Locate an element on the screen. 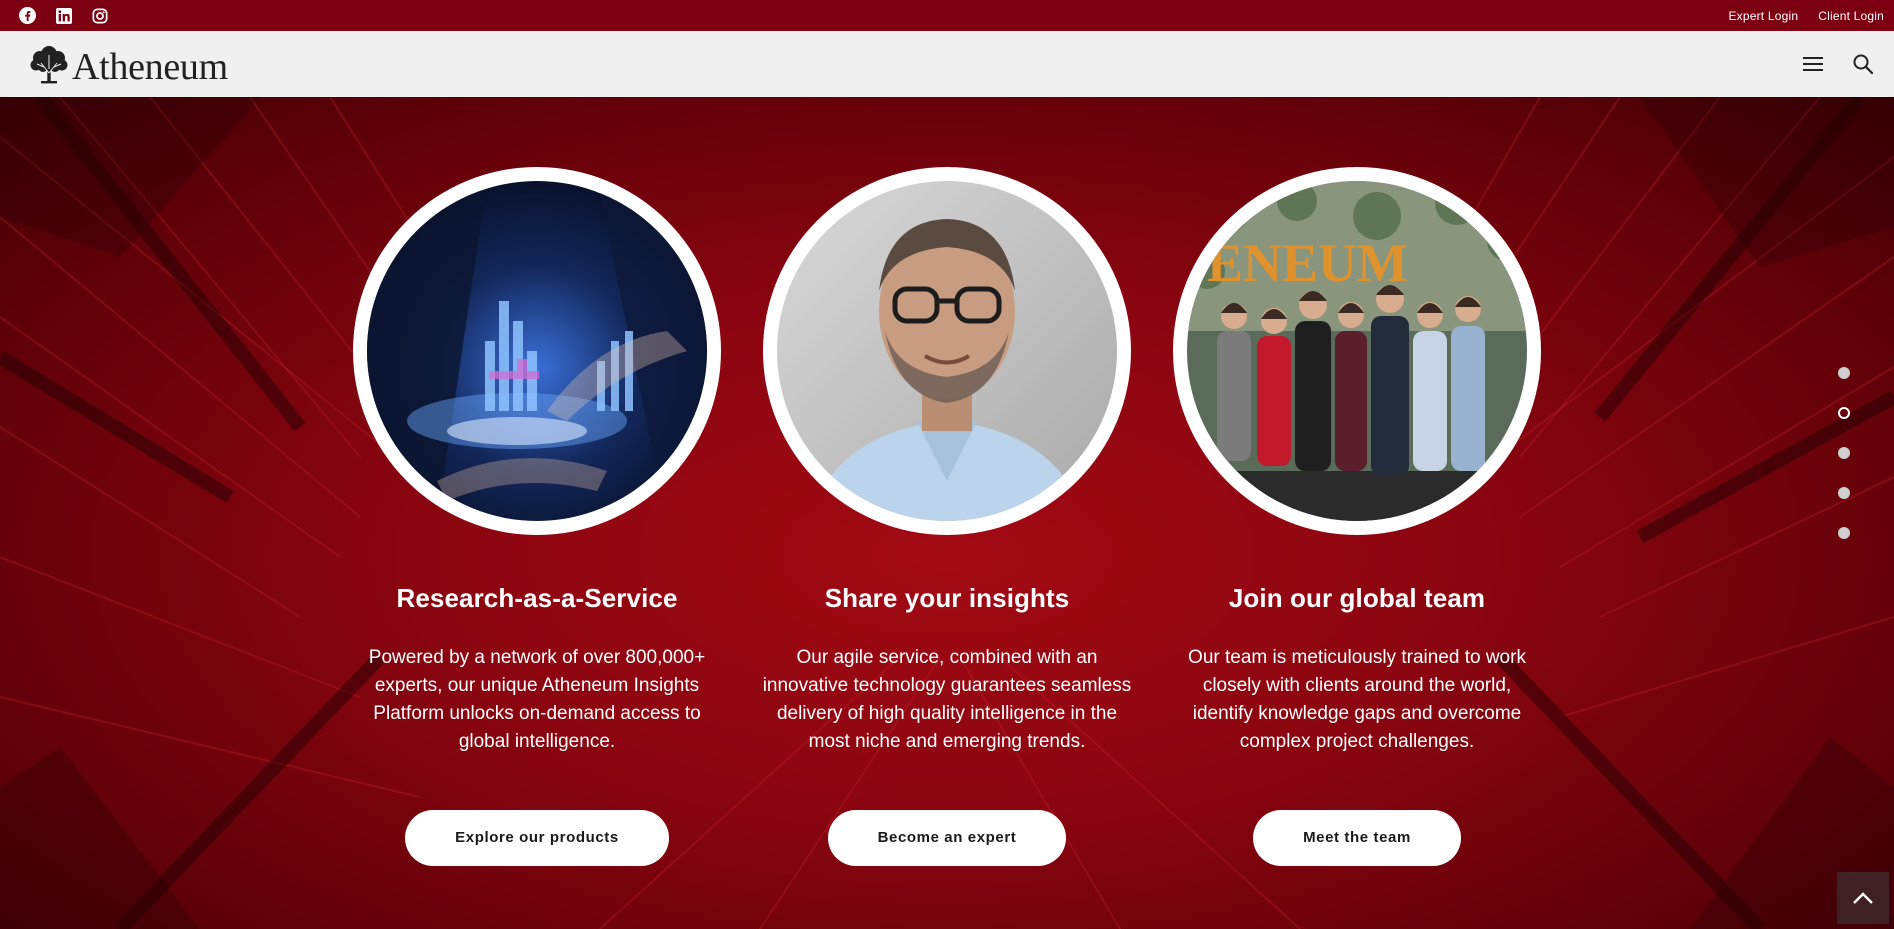 The width and height of the screenshot is (1894, 929). facebook-icon is located at coordinates (27, 15).